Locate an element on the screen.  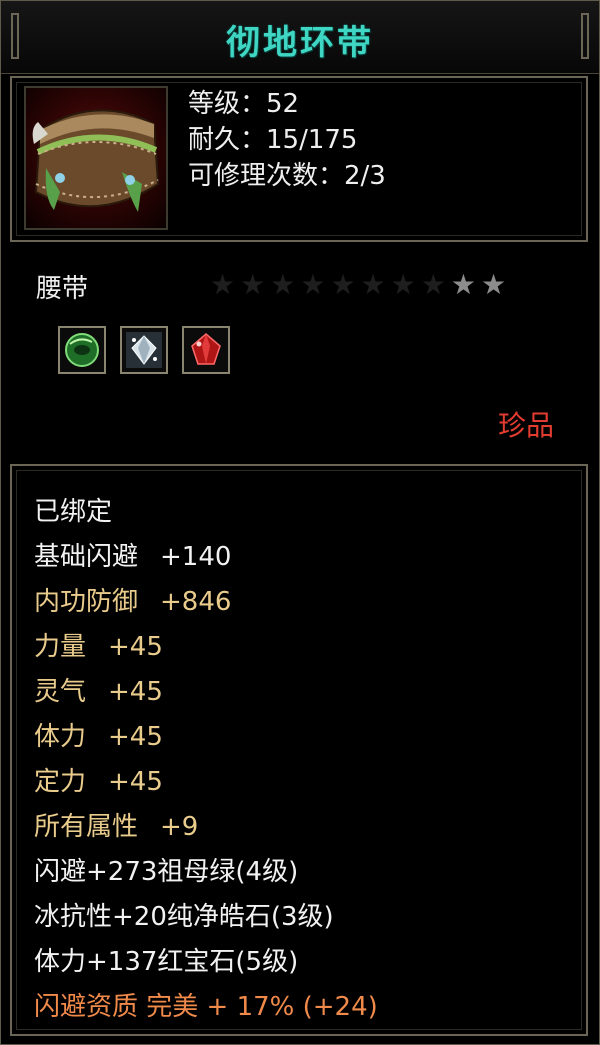
gem-bonus-row: 冰抗性+20纯净皓石(3级) is located at coordinates (184, 917).